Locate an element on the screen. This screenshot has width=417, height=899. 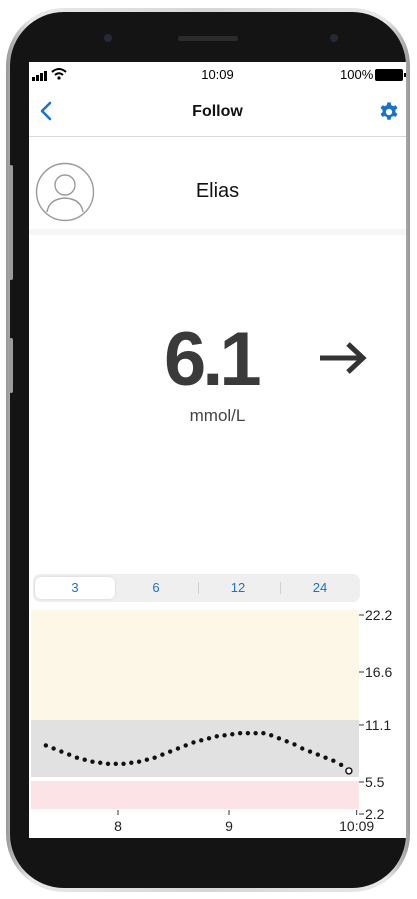
target-zone is located at coordinates (195, 748).